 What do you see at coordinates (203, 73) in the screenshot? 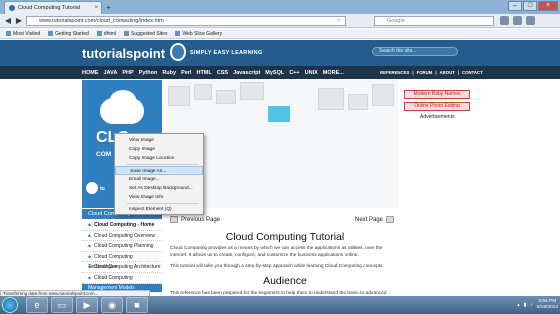
I see `menu-item-html: HTML` at bounding box center [203, 73].